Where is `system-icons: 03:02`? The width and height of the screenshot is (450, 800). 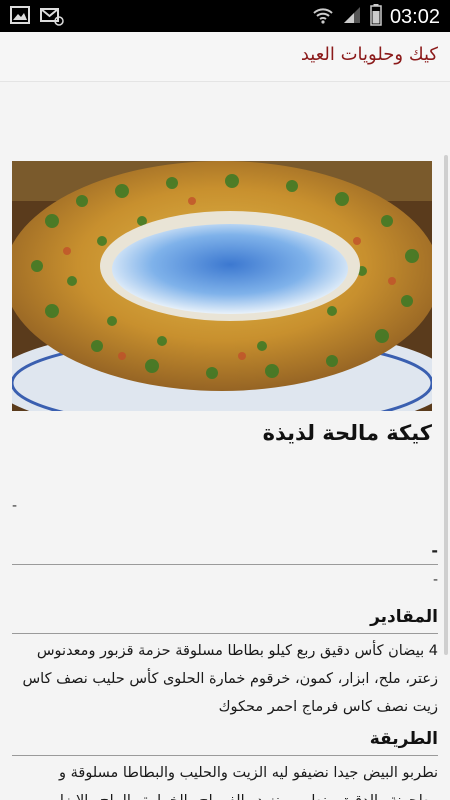
system-icons: 03:02 is located at coordinates (376, 17).